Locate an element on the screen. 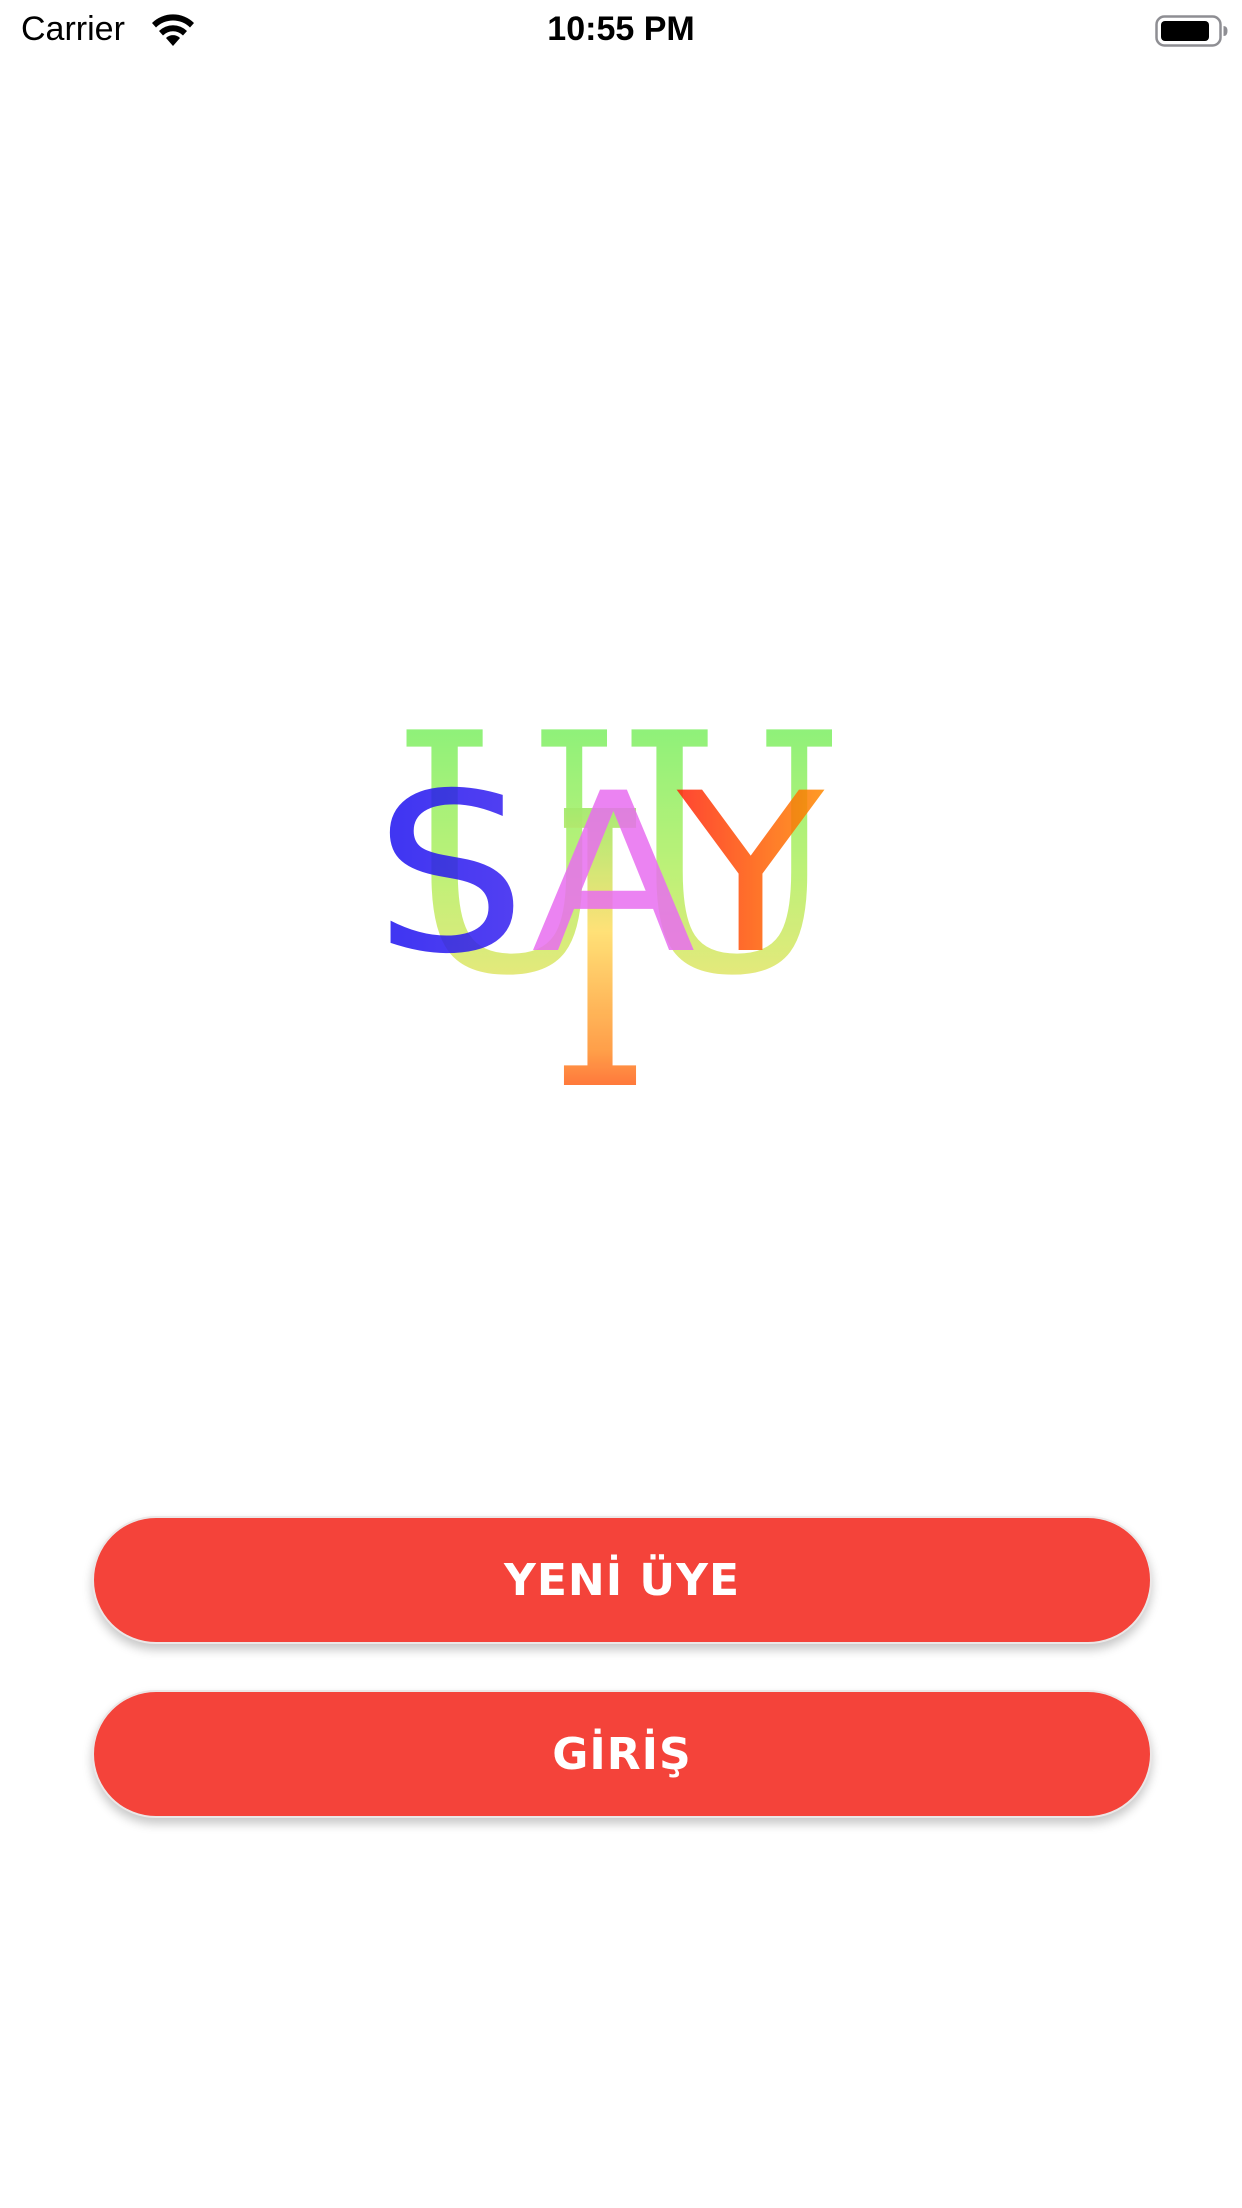 The width and height of the screenshot is (1242, 2208). logo-letter-a: A is located at coordinates (612, 874).